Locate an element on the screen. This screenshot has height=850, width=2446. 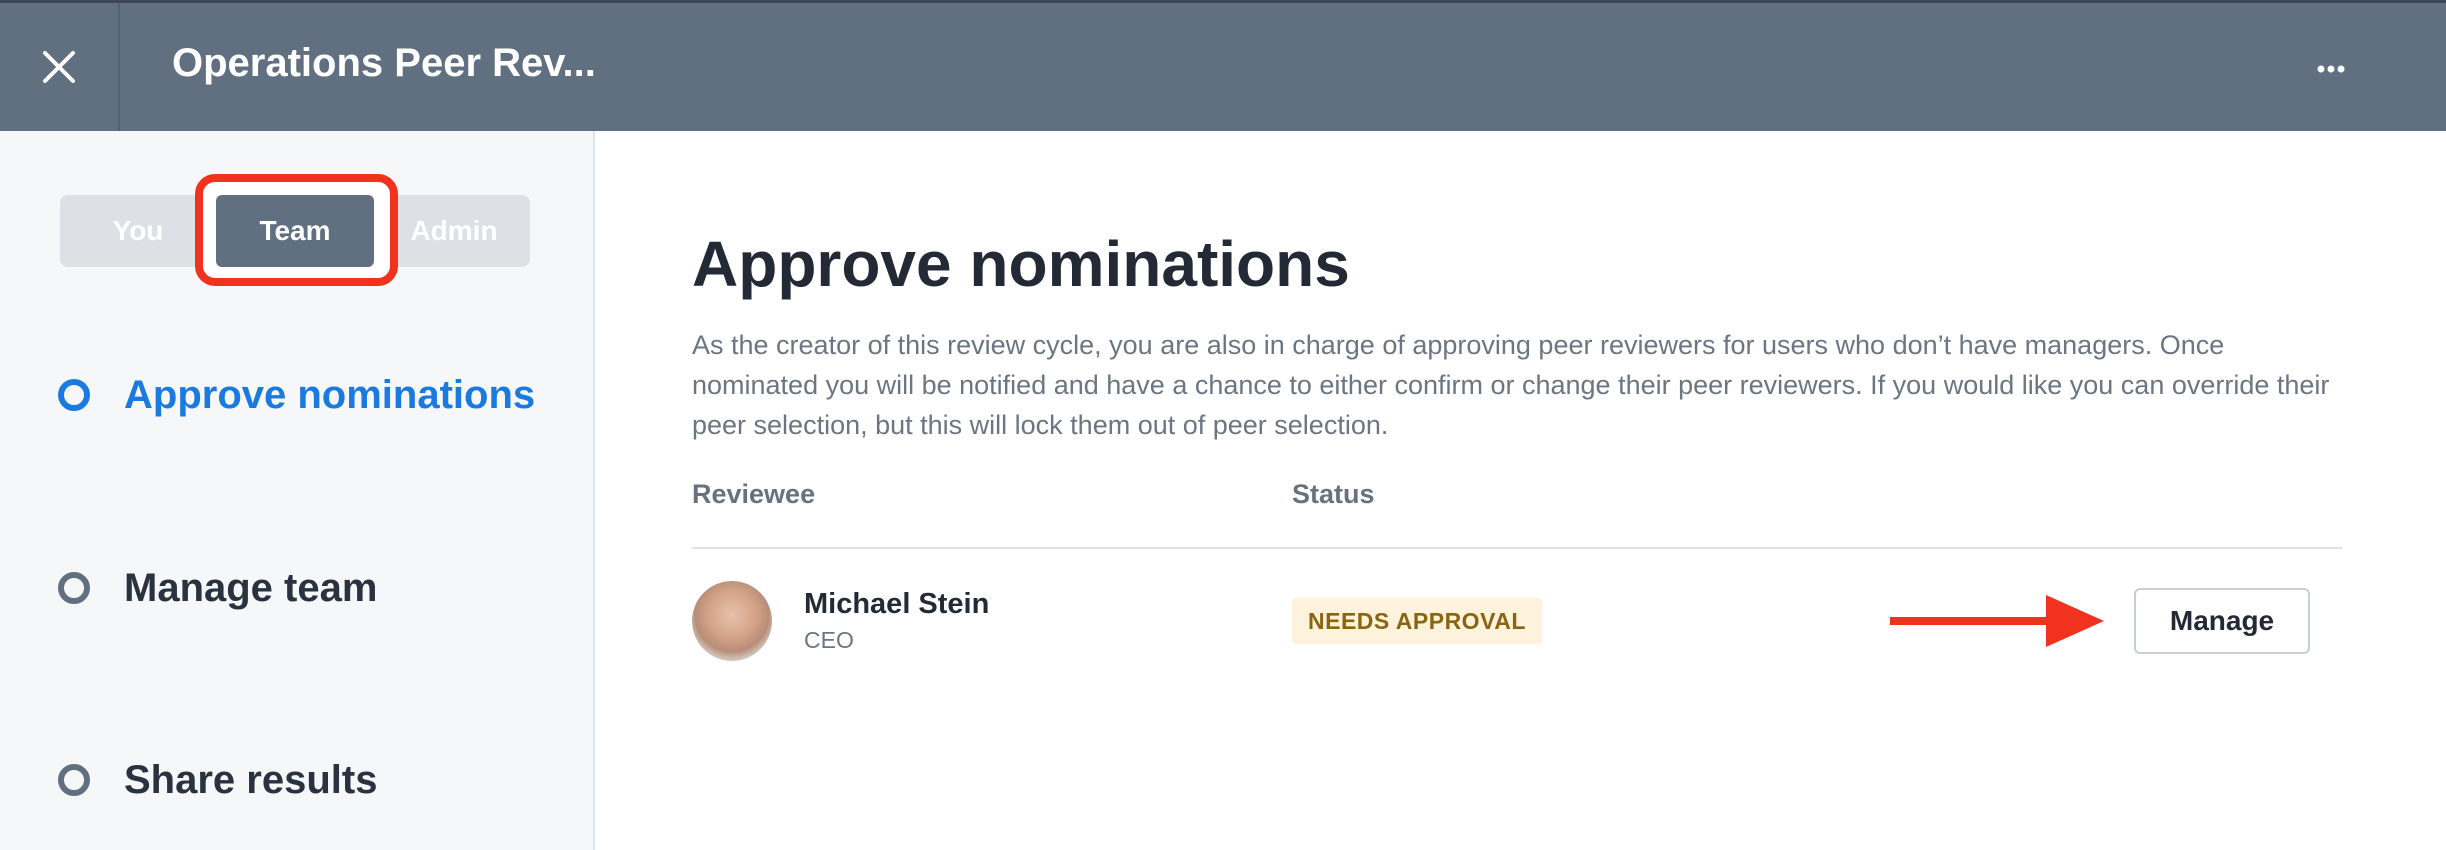
step-label: Approve nominations is located at coordinates (330, 394).